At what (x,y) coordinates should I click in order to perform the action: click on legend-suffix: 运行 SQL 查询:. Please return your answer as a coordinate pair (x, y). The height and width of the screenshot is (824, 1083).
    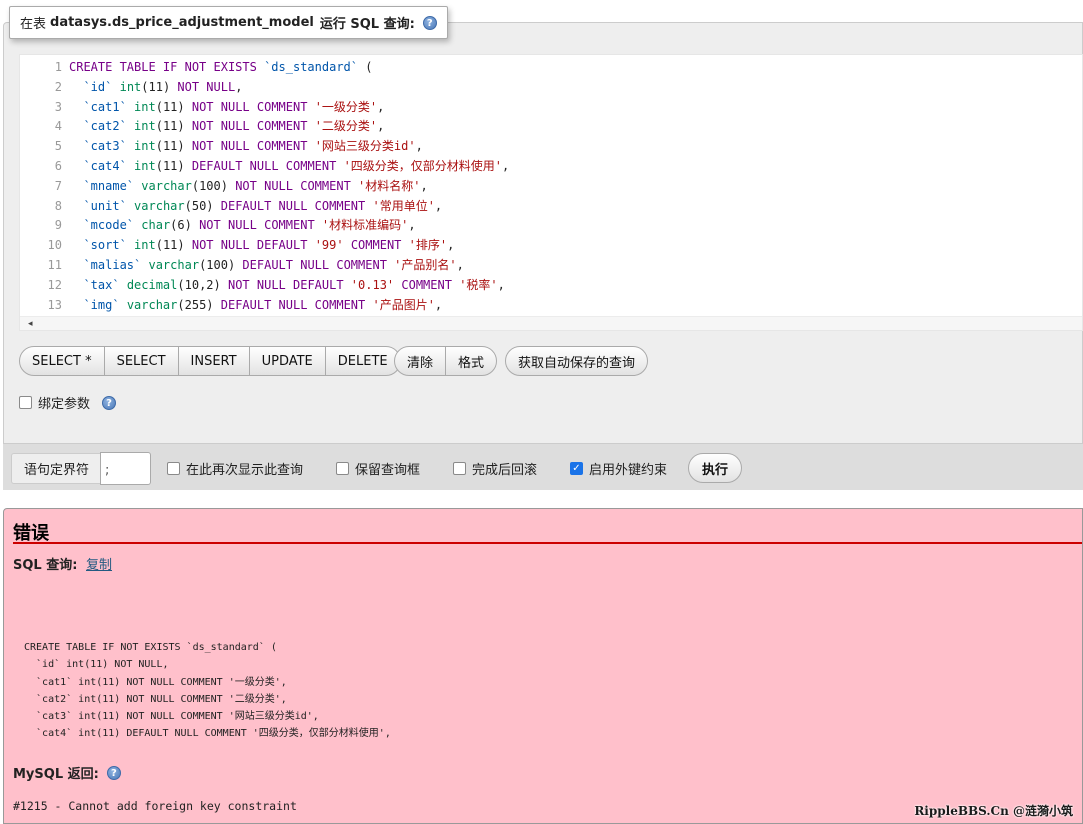
    Looking at the image, I should click on (367, 24).